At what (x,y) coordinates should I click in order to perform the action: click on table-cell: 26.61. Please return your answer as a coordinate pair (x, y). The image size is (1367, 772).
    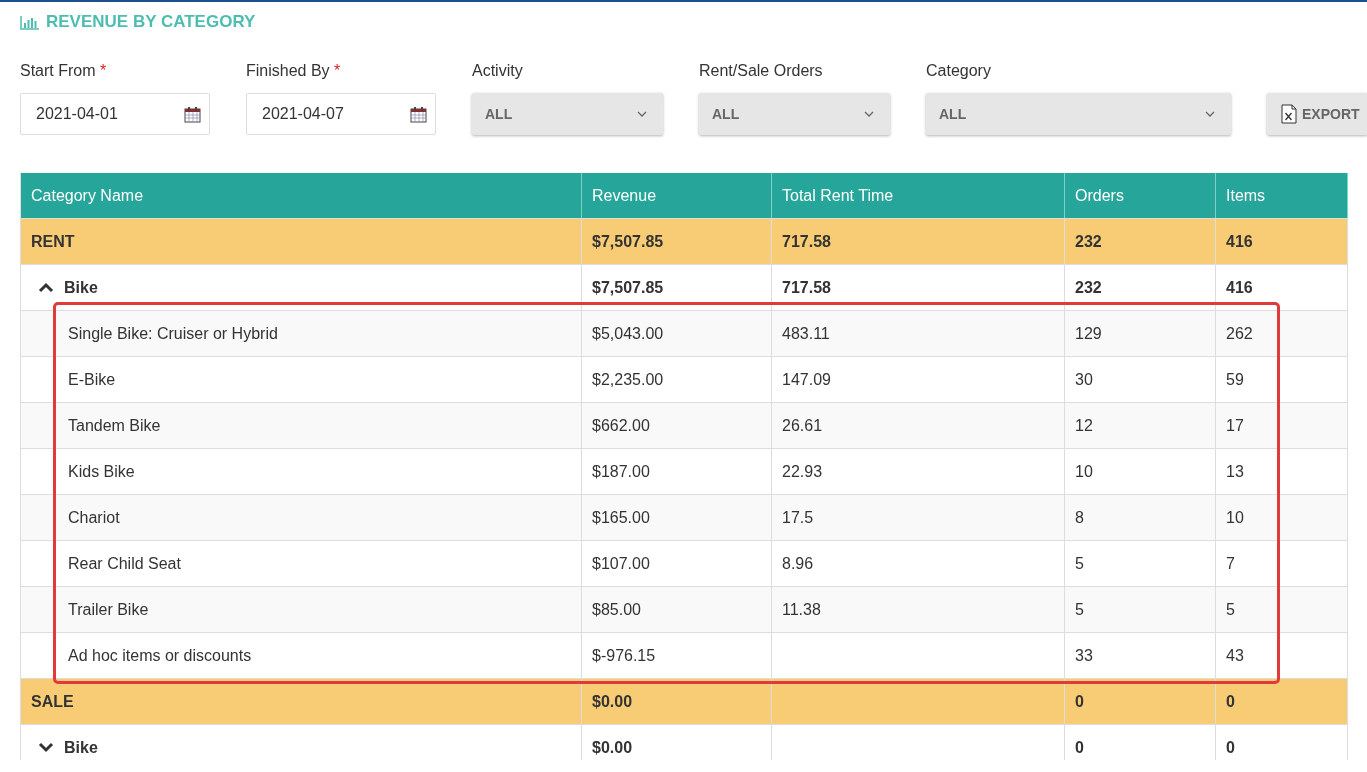
    Looking at the image, I should click on (918, 425).